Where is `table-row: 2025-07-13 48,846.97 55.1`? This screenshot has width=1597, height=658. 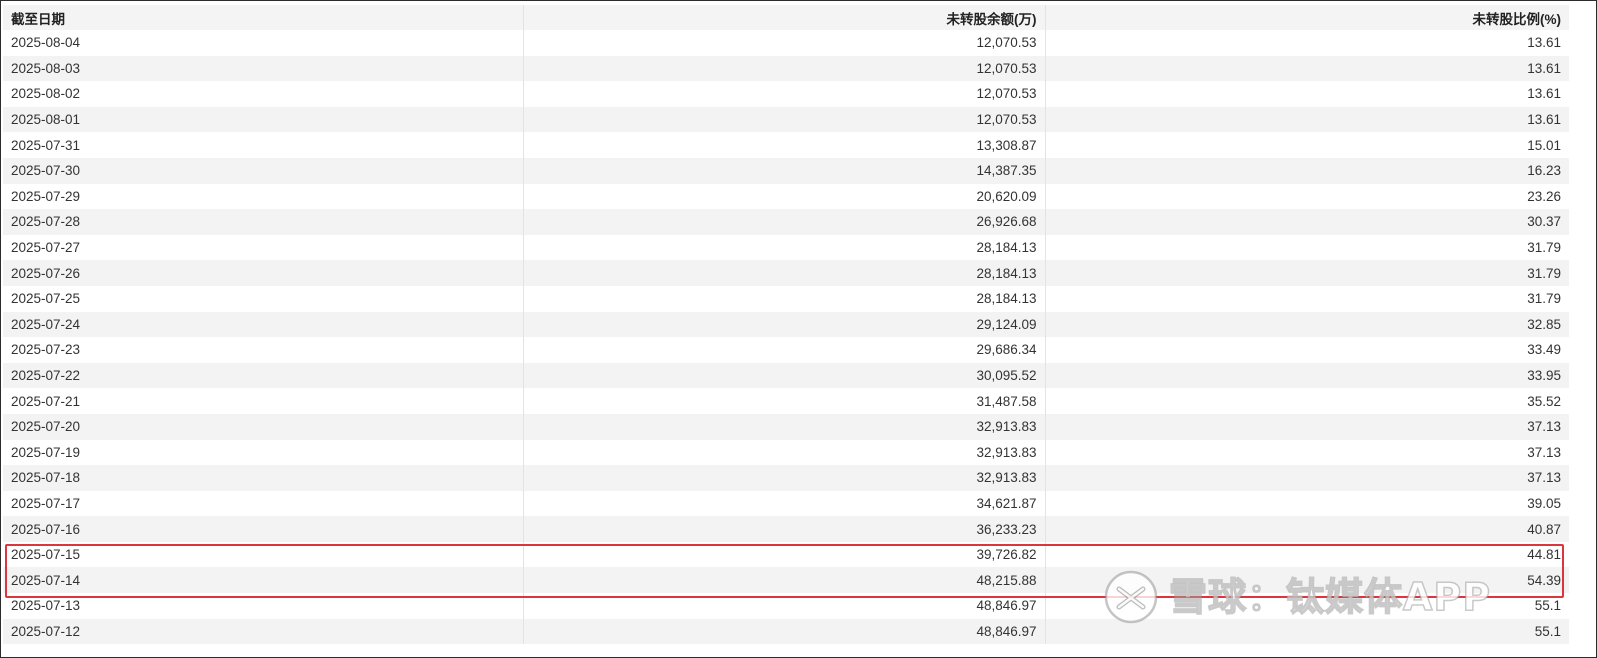
table-row: 2025-07-13 48,846.97 55.1 is located at coordinates (786, 606).